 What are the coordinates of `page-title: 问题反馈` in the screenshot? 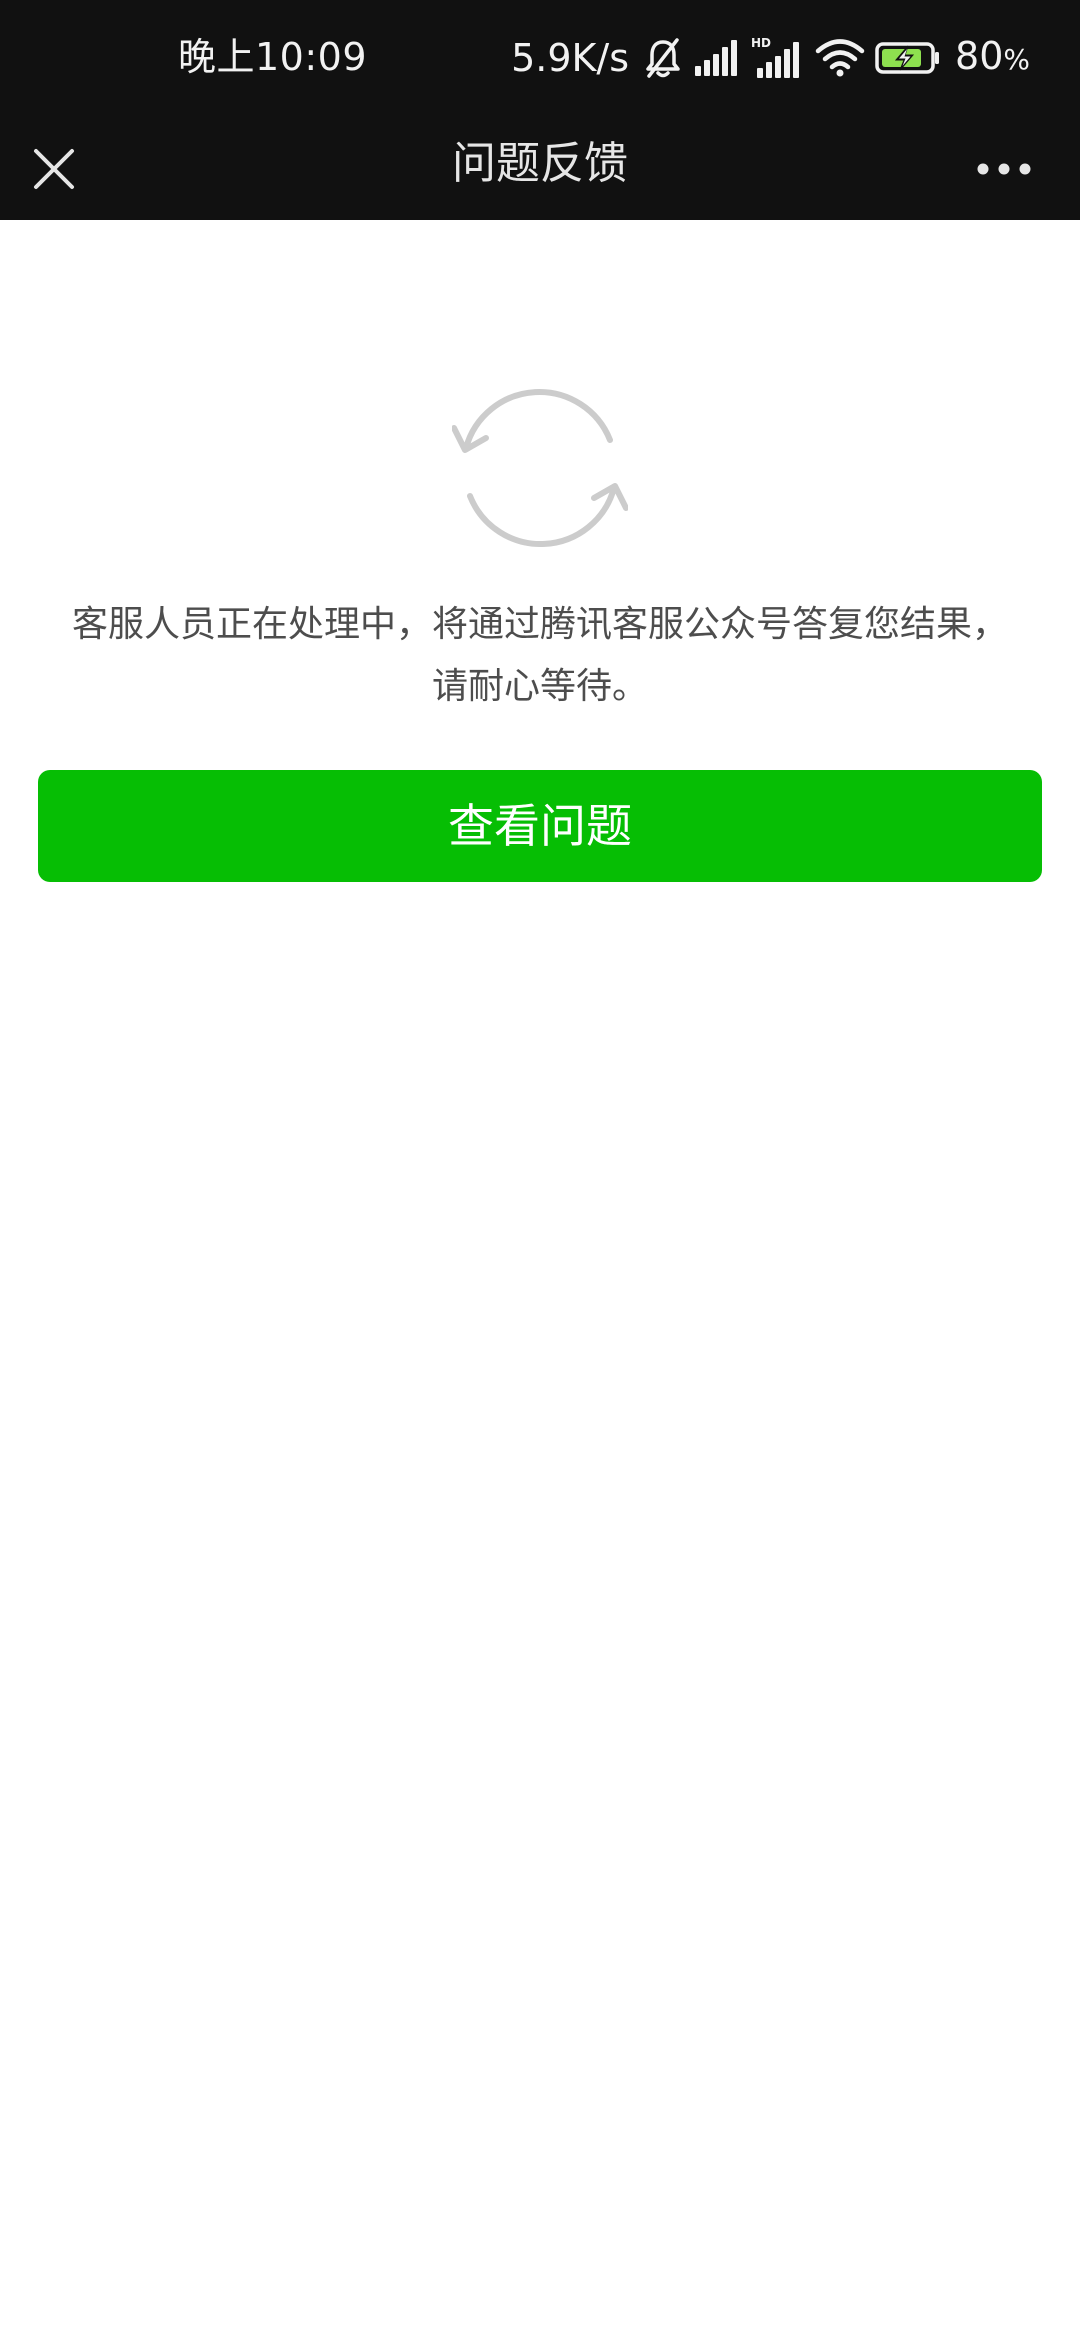 It's located at (540, 163).